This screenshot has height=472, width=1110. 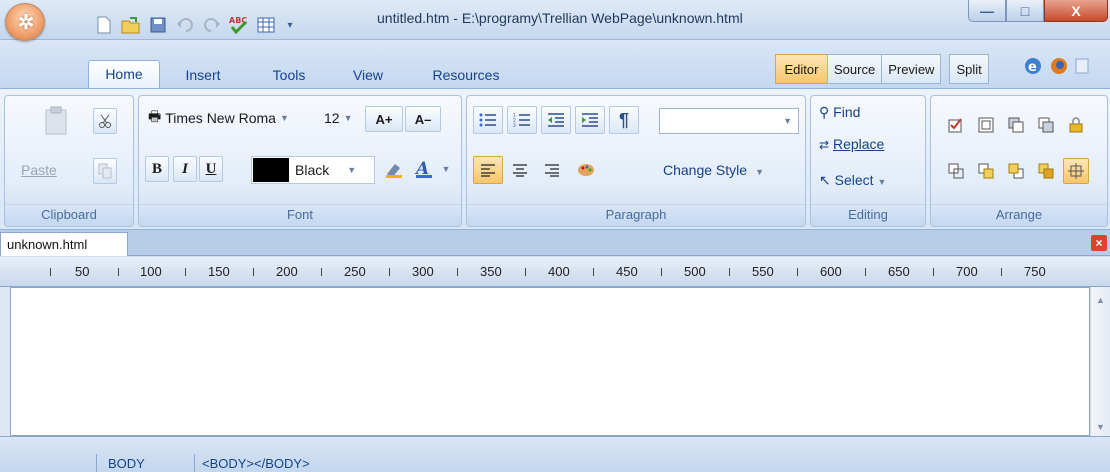 What do you see at coordinates (763, 271) in the screenshot?
I see `ruler-mark: 550` at bounding box center [763, 271].